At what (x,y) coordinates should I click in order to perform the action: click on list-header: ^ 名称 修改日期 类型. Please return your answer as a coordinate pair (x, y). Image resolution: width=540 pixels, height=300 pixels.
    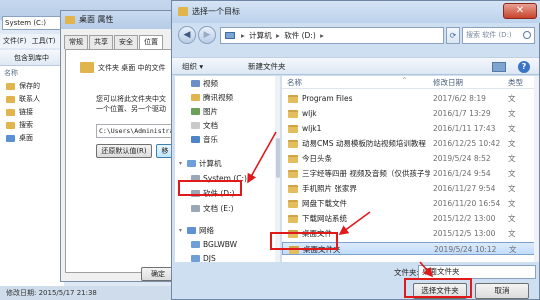
    Looking at the image, I should click on (409, 82).